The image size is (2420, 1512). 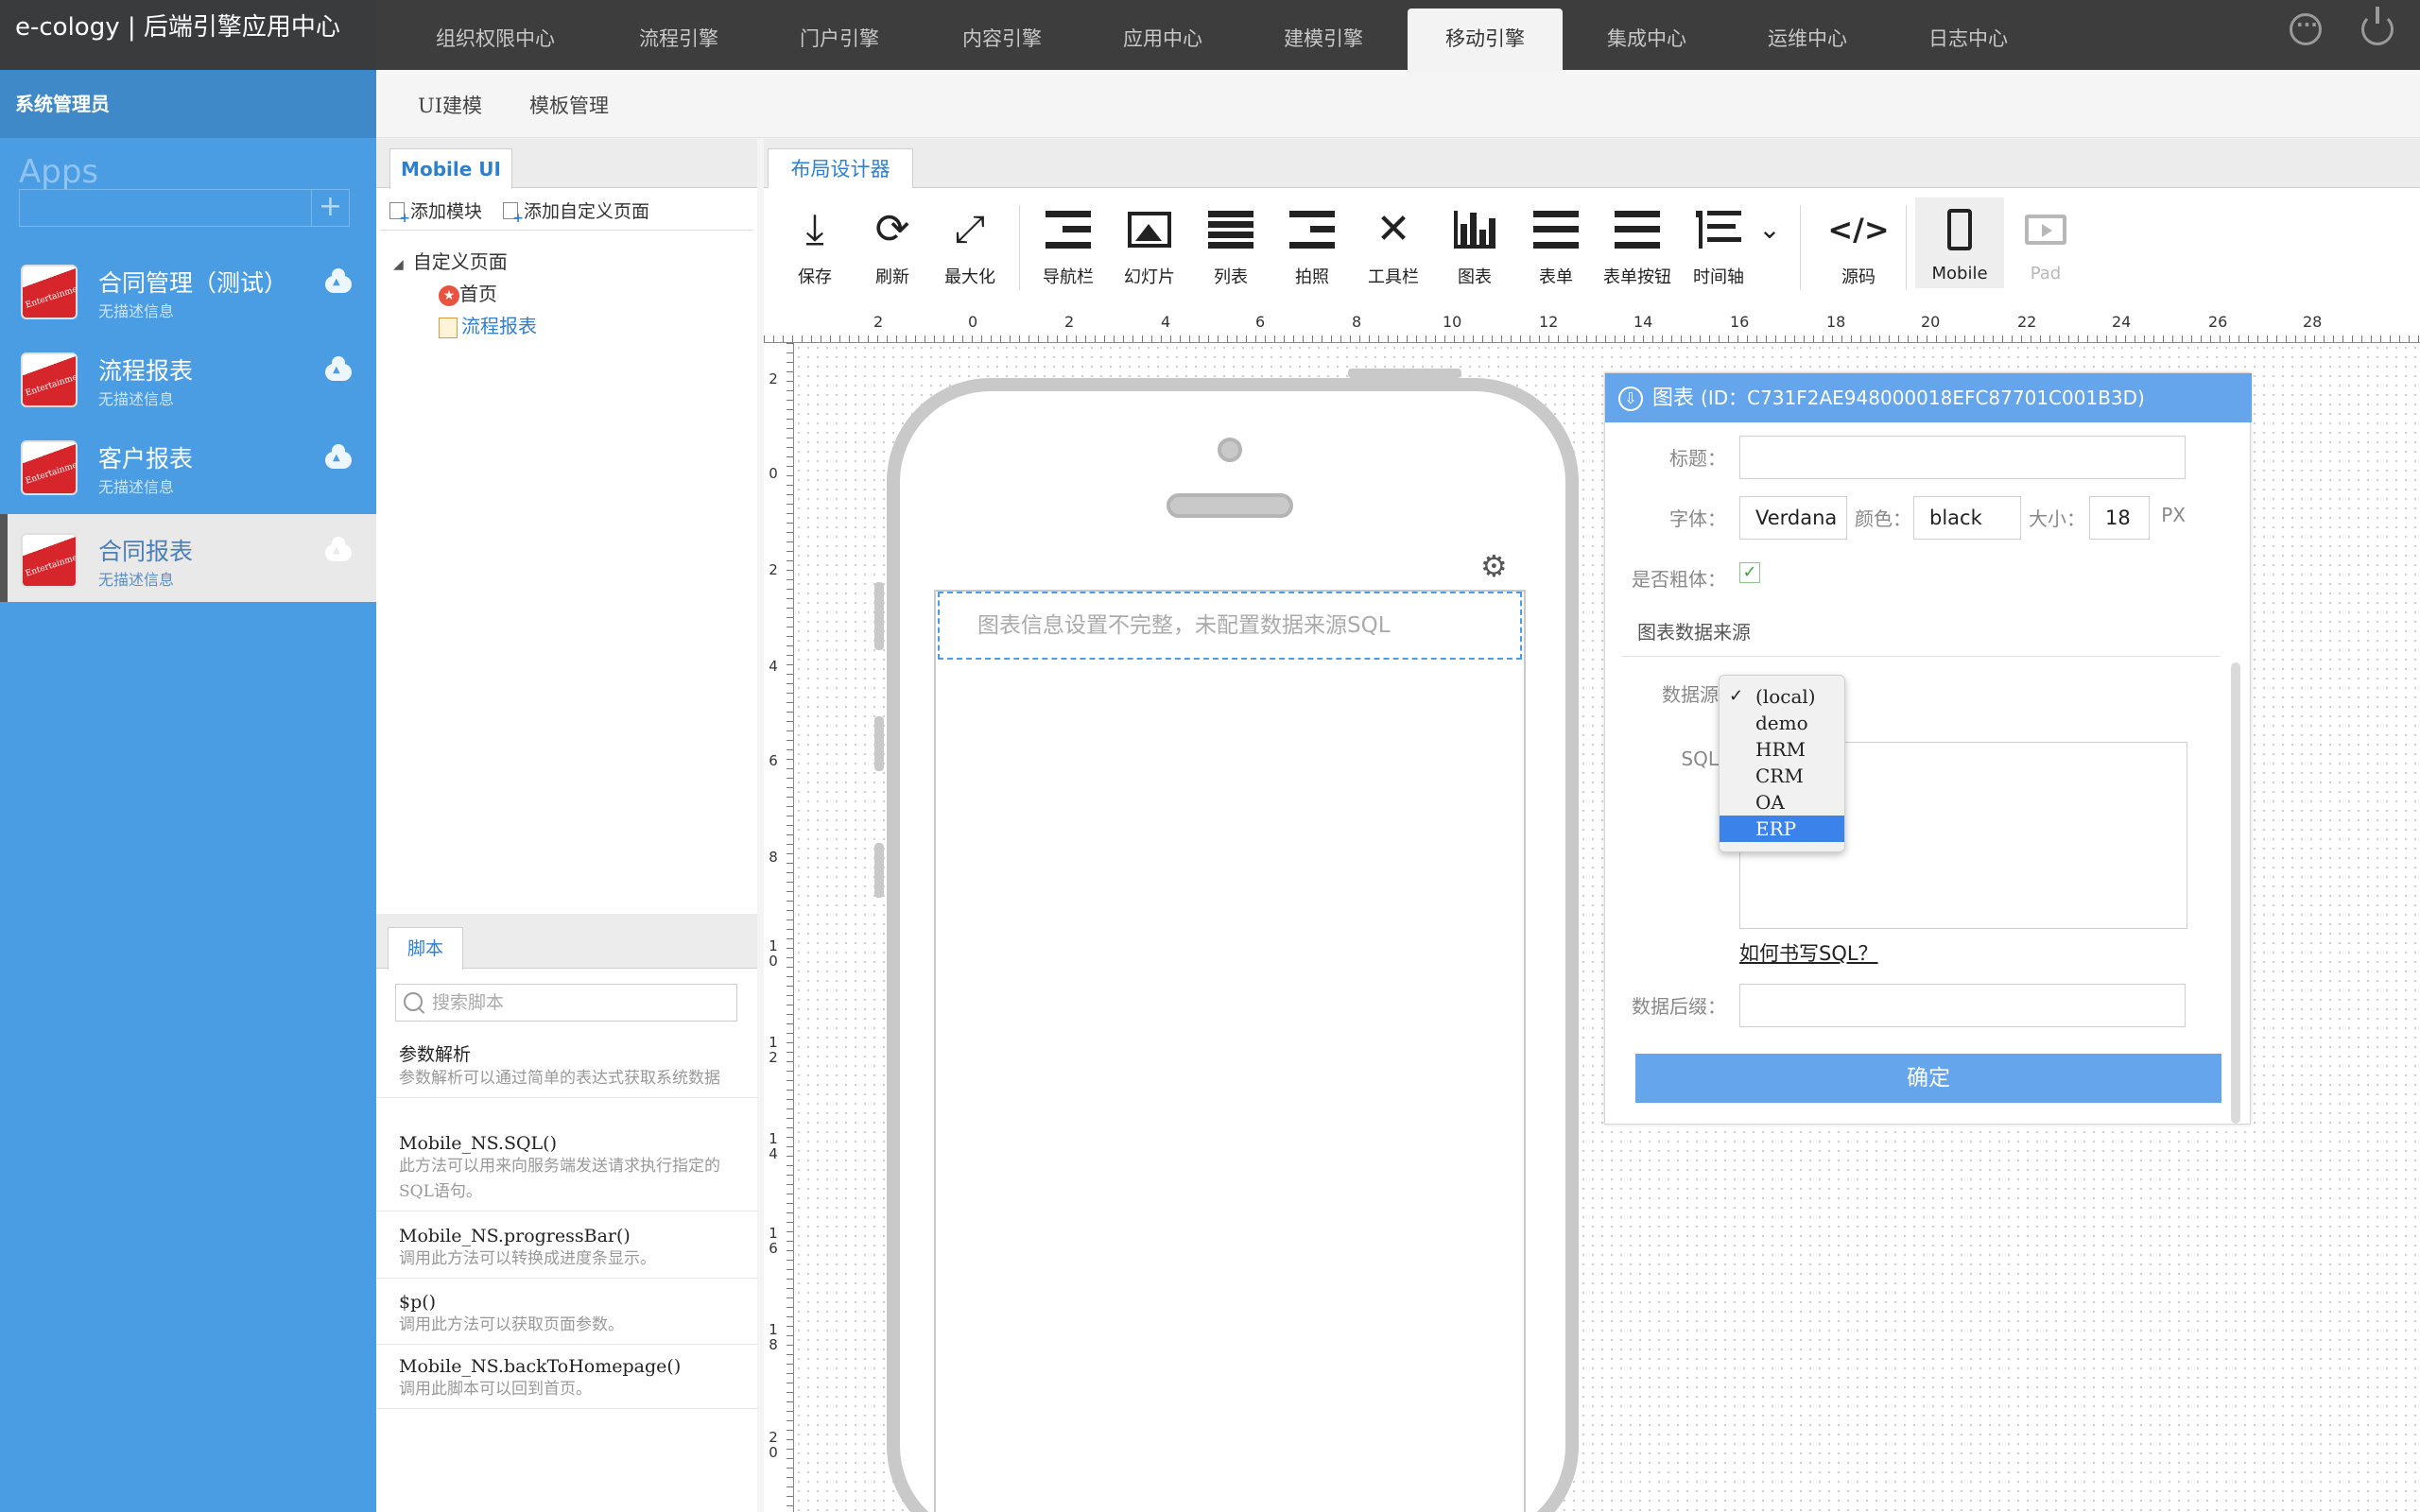 I want to click on tool-label: 时间轴, so click(x=1718, y=277).